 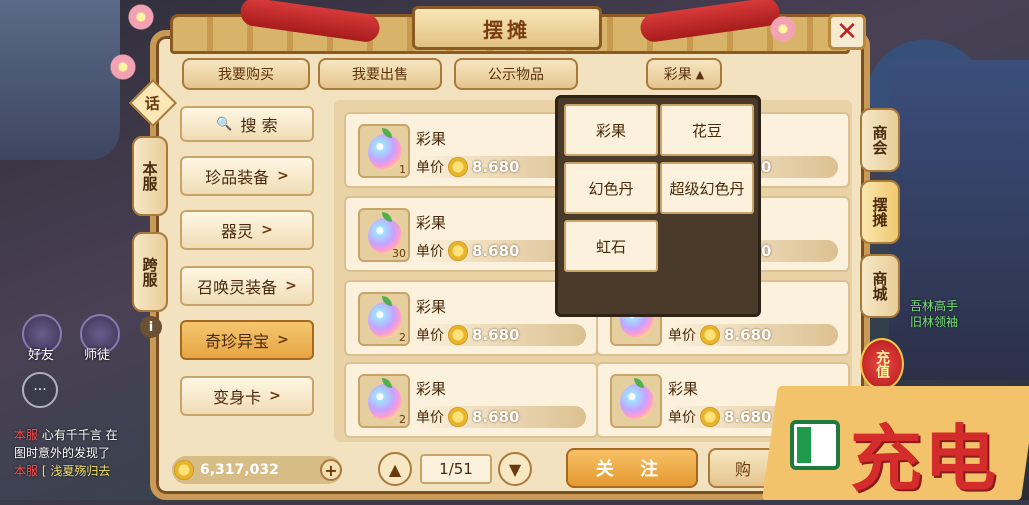 I want to click on currency-display: 6,317,032, so click(x=257, y=470).